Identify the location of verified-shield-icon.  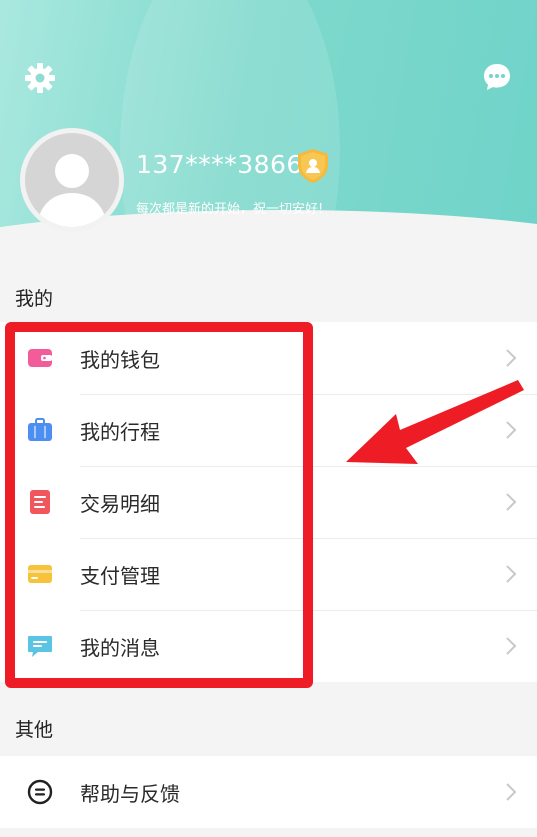
(313, 166).